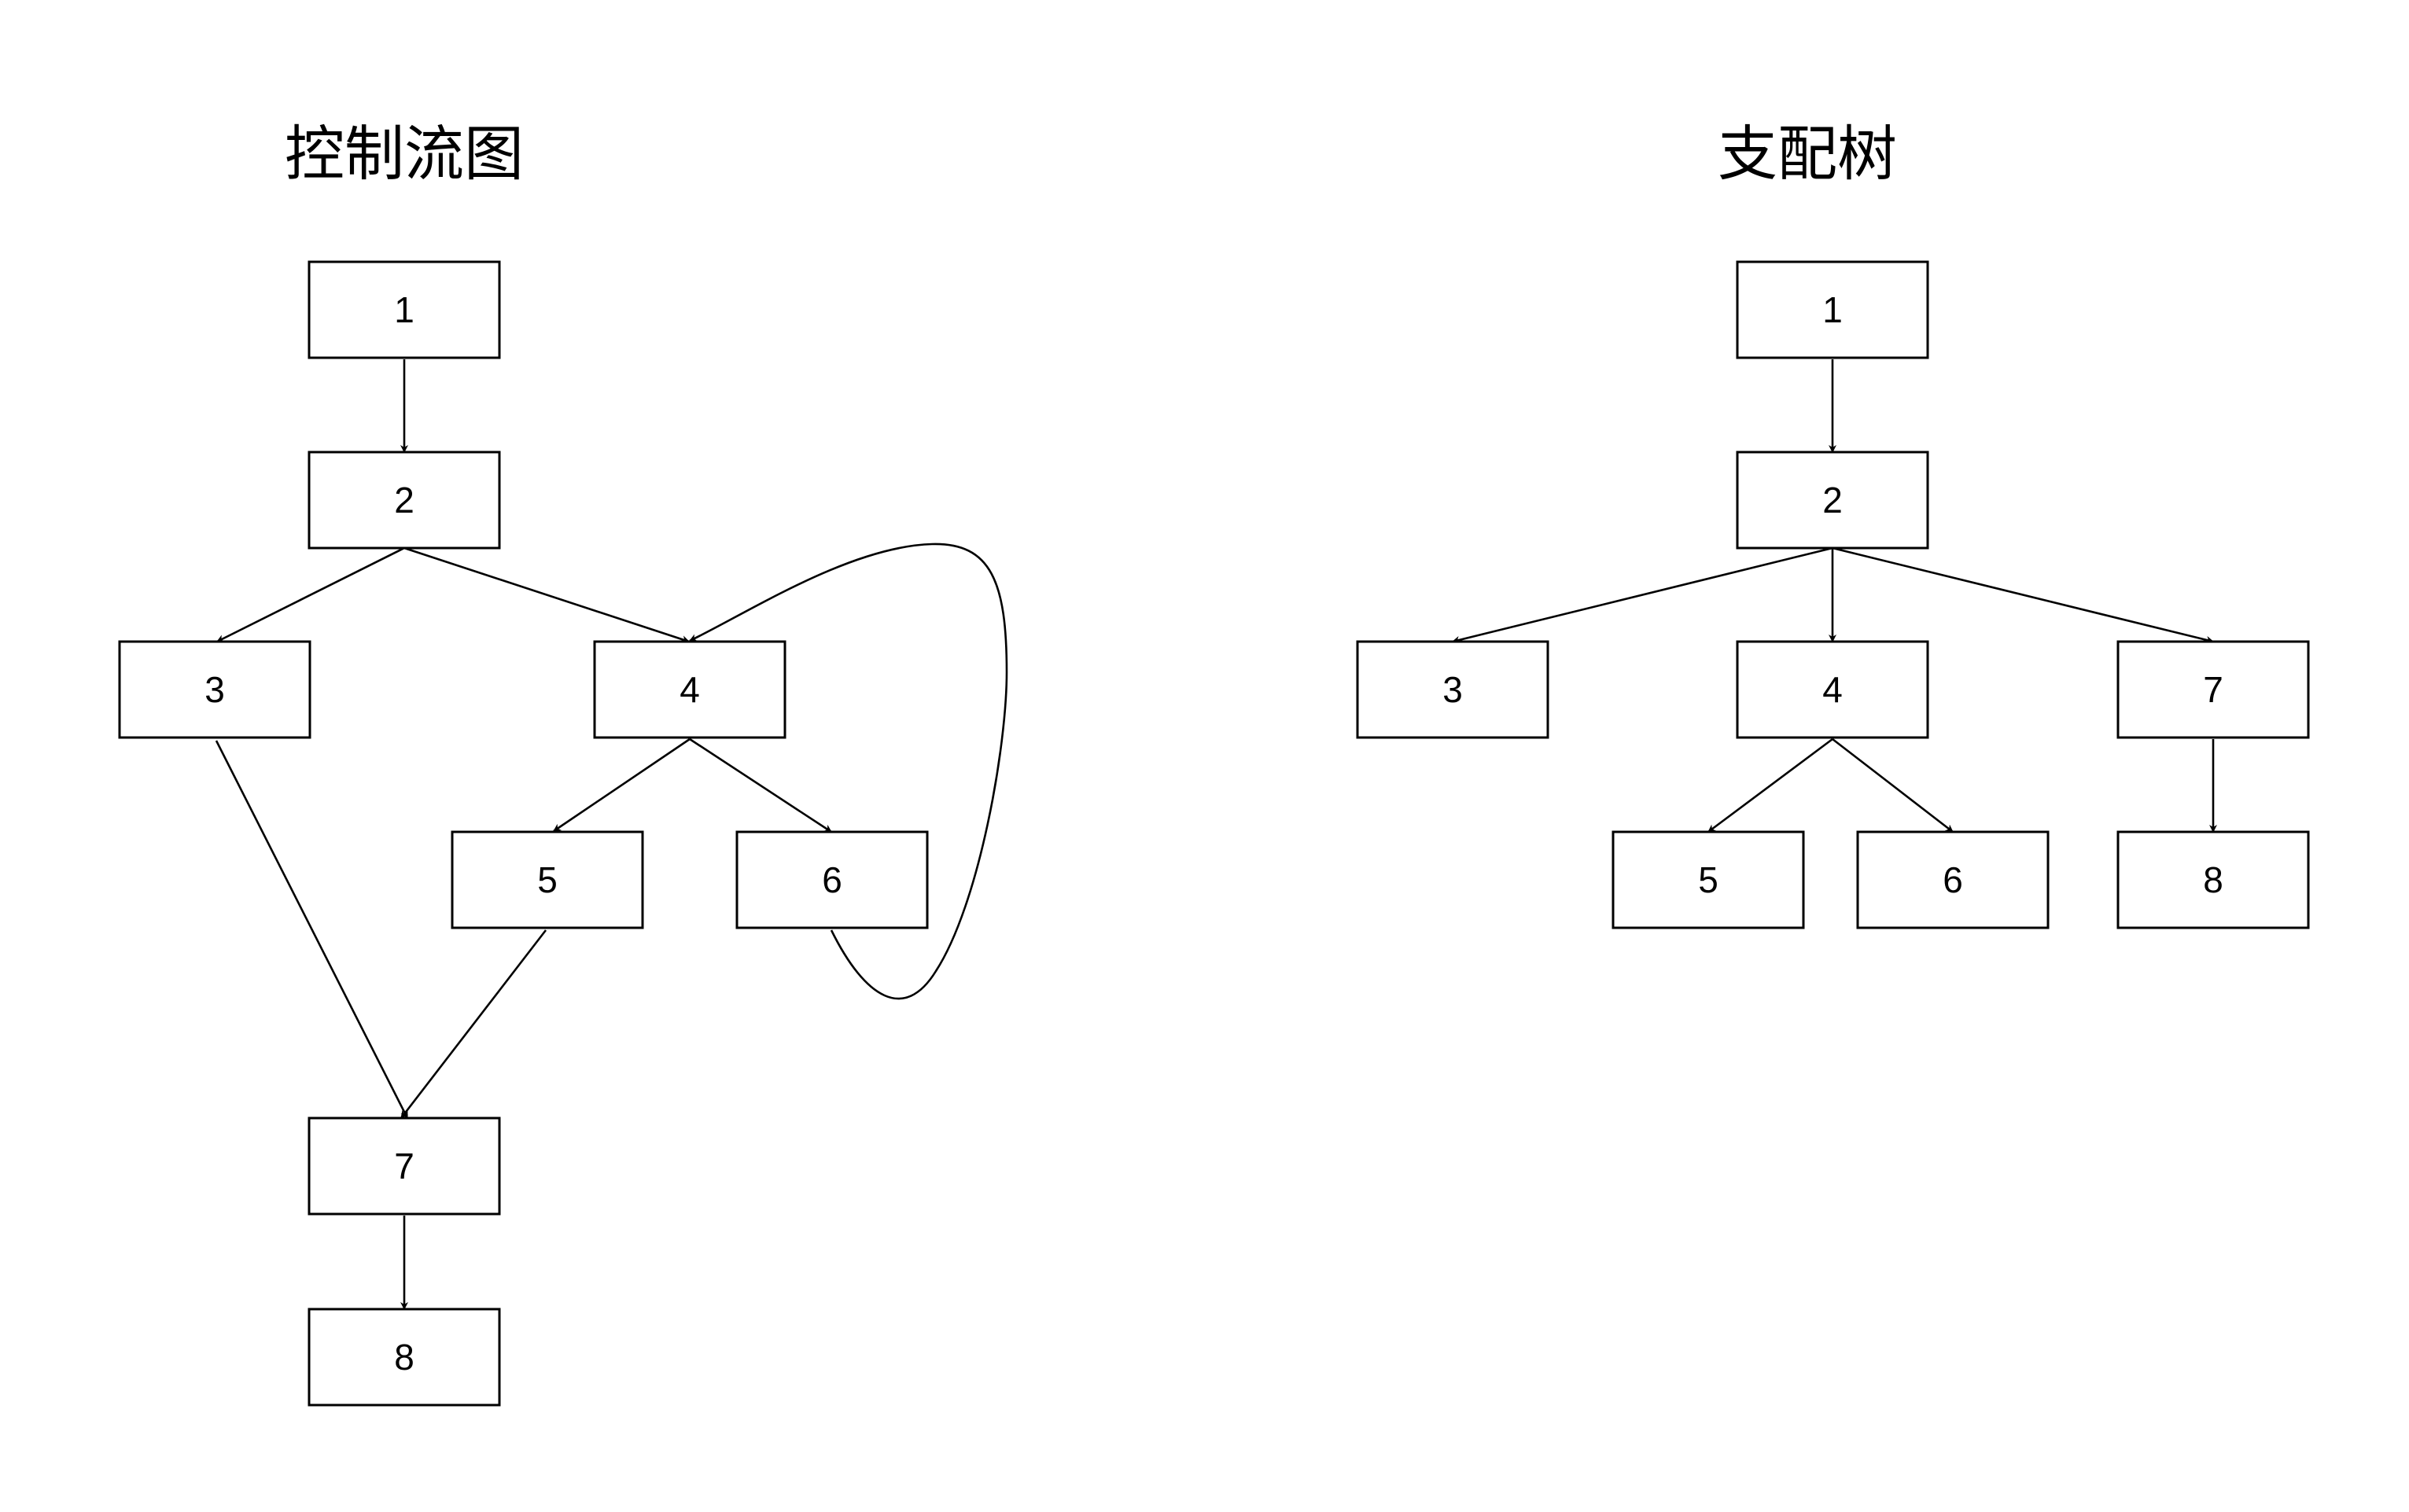 Image resolution: width=2409 pixels, height=1512 pixels. I want to click on domtree-node-4-label: 4, so click(1832, 689).